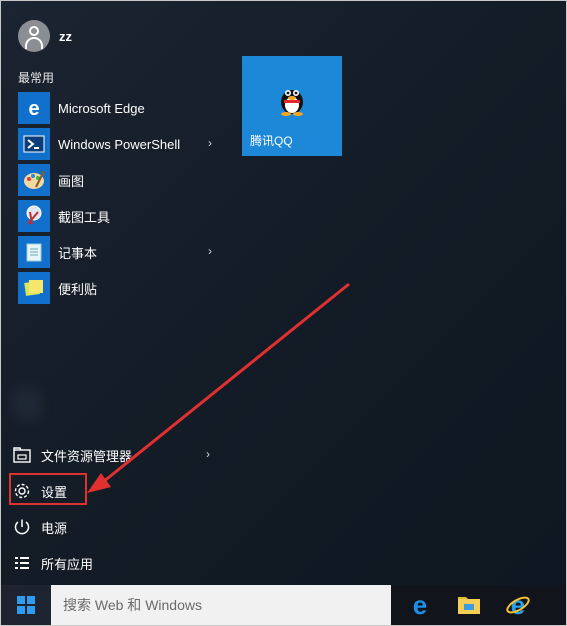 Image resolution: width=567 pixels, height=626 pixels. What do you see at coordinates (292, 103) in the screenshot?
I see `qq-penguin-icon` at bounding box center [292, 103].